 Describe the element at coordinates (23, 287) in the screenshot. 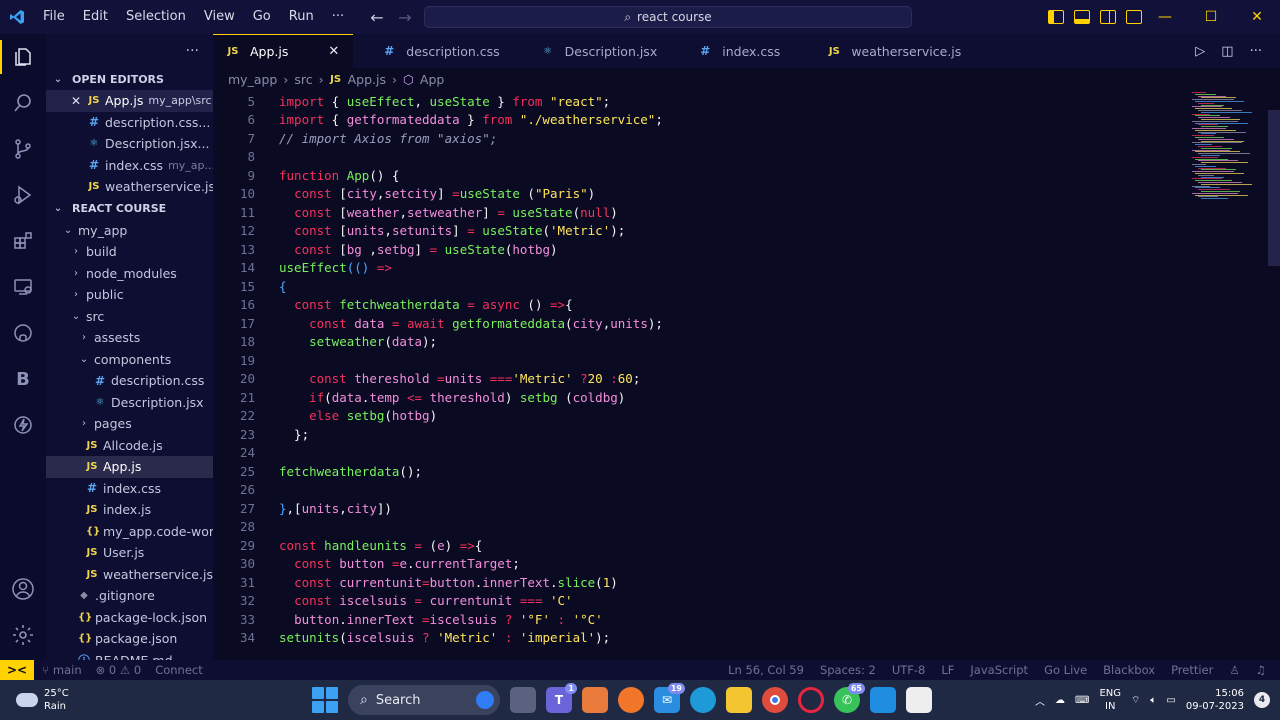

I see `remote-explorer-icon` at that location.